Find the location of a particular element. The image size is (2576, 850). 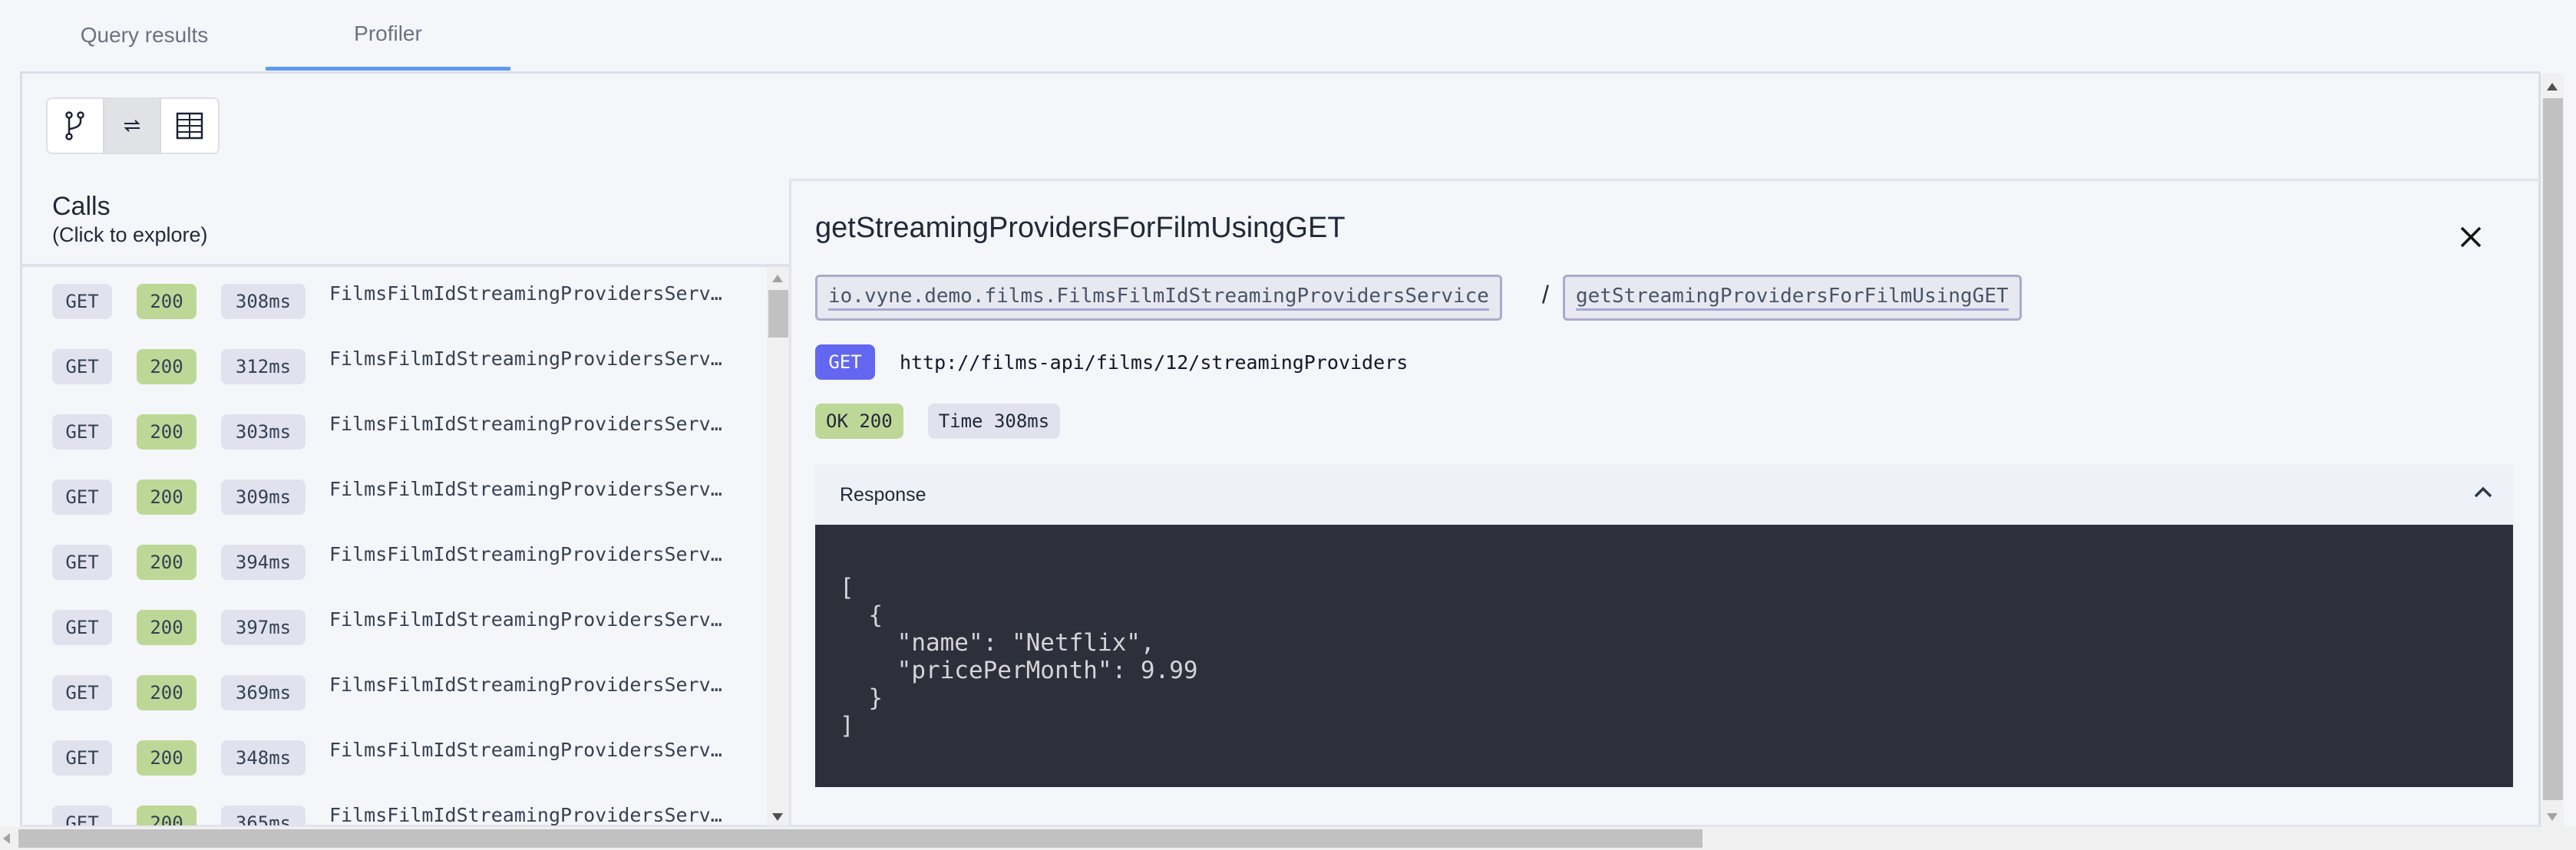

duration-badge: 303ms is located at coordinates (263, 432).